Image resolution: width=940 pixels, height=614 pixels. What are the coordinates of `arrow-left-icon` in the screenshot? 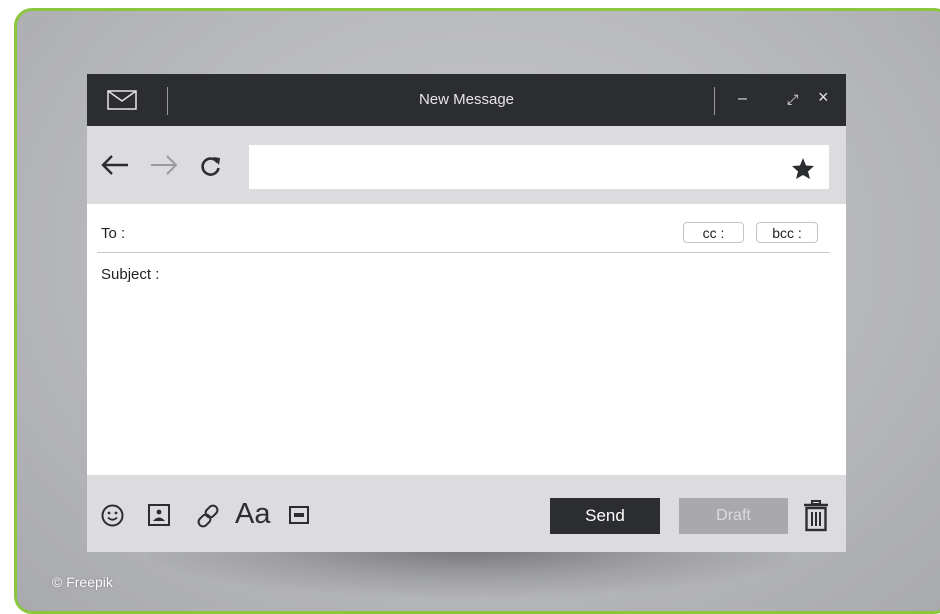 It's located at (114, 165).